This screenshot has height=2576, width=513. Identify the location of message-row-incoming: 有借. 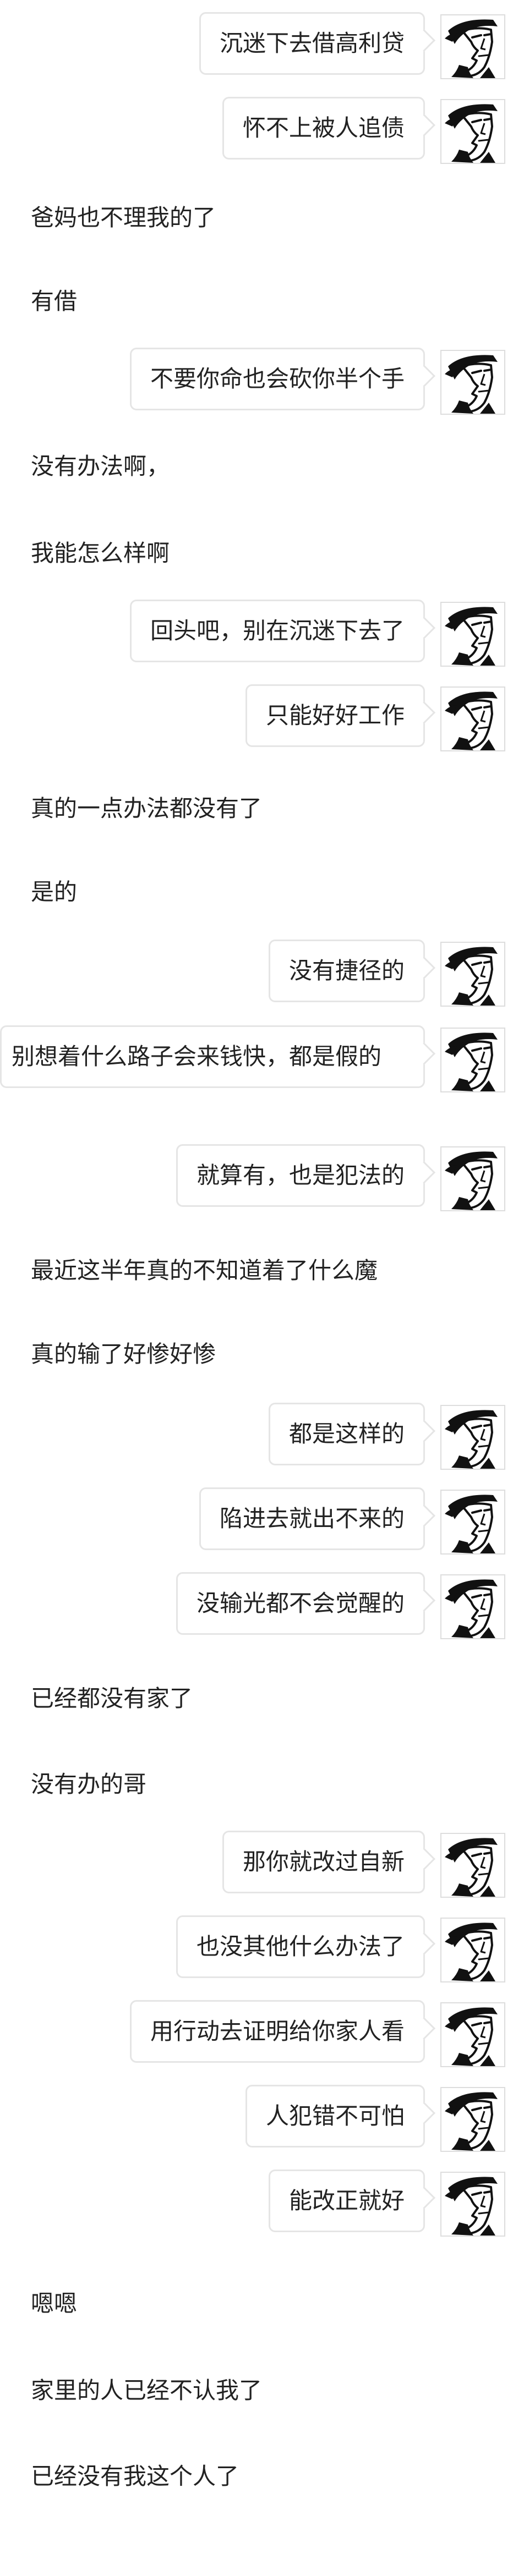
(256, 302).